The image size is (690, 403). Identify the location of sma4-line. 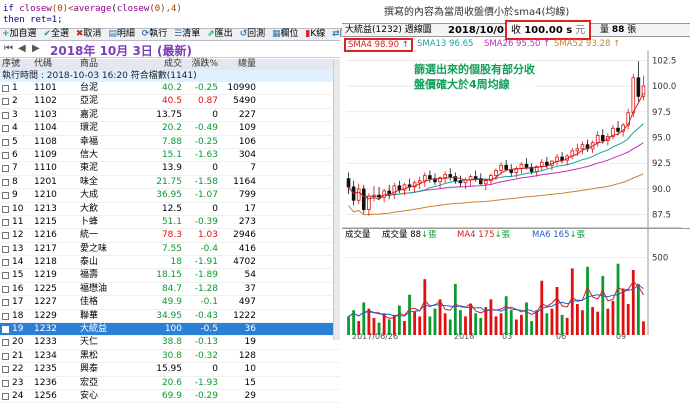
(496, 146).